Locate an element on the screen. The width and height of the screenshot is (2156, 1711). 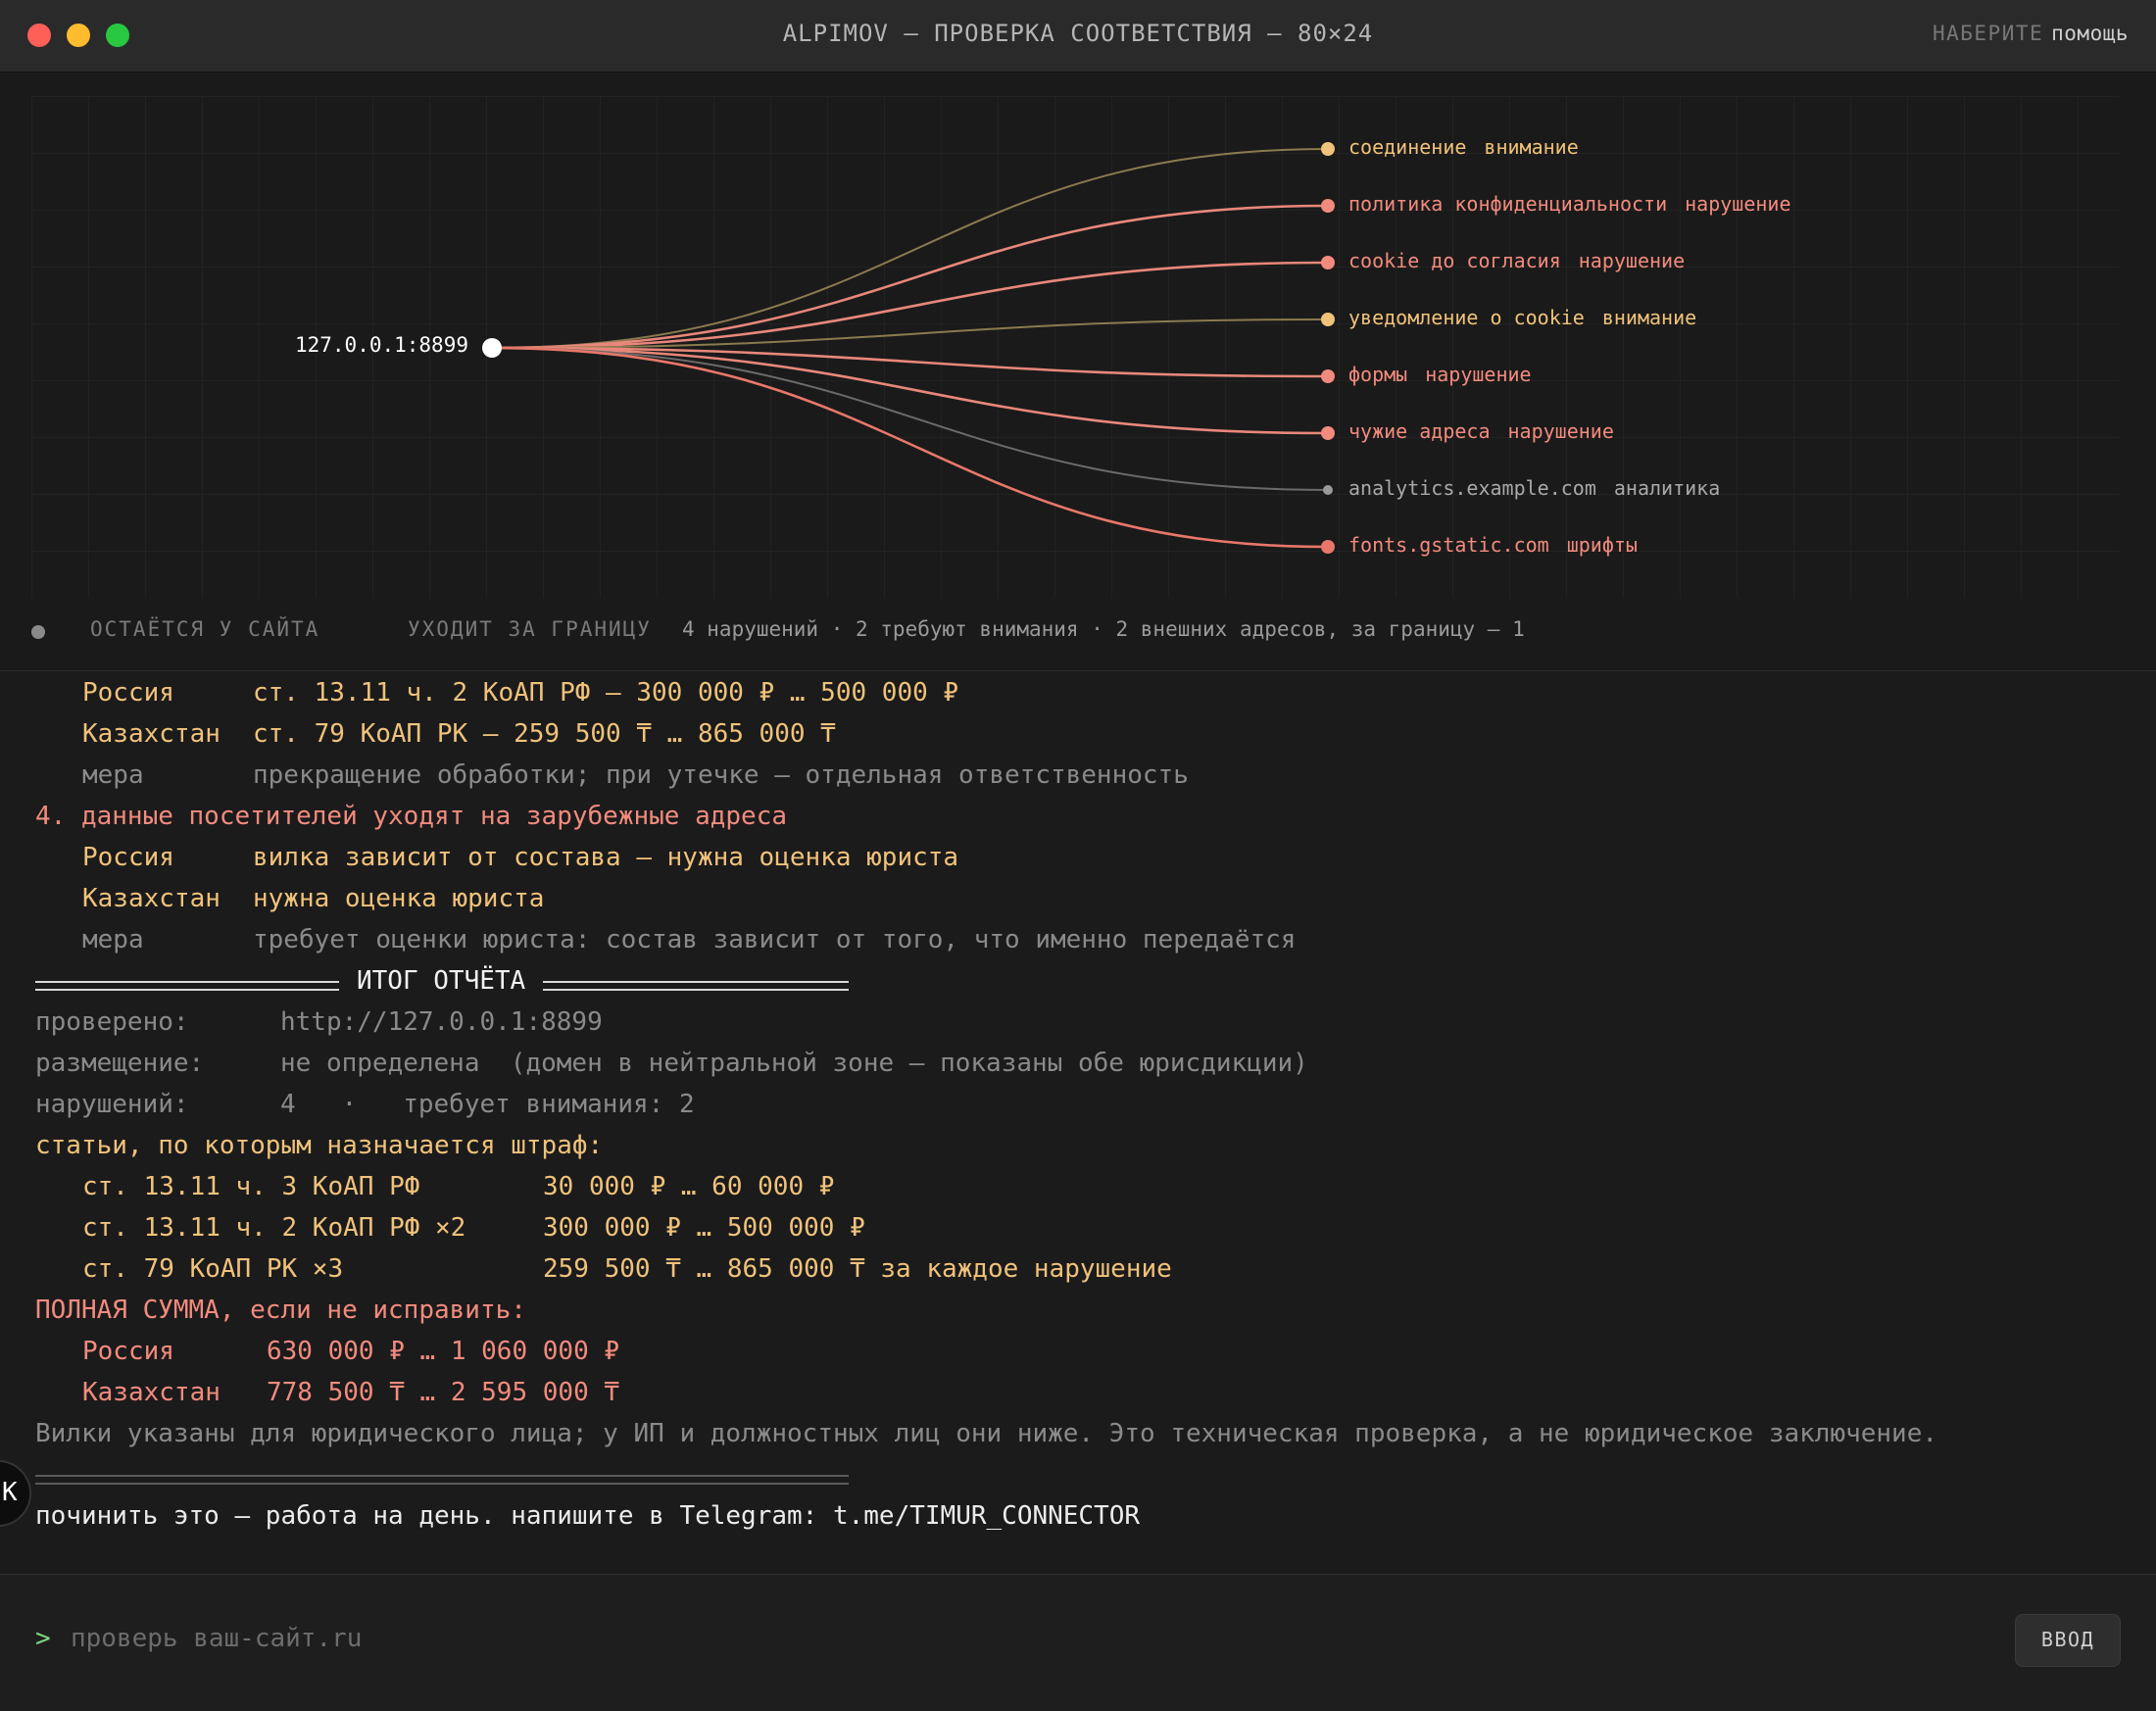
node-name: формы is located at coordinates (1378, 374).